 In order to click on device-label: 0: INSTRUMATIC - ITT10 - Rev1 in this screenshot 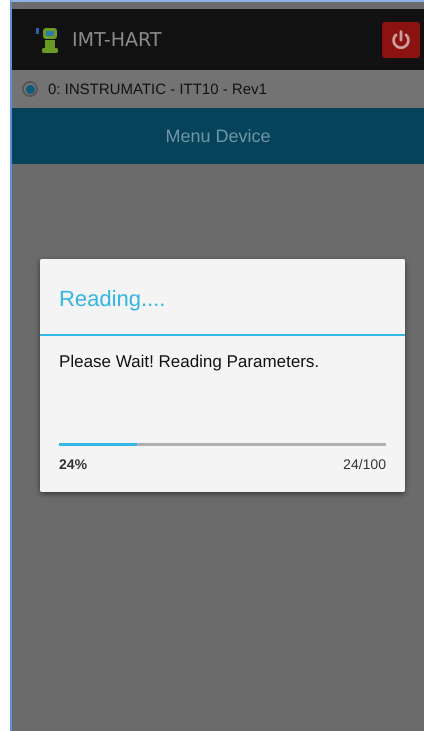, I will do `click(157, 89)`.